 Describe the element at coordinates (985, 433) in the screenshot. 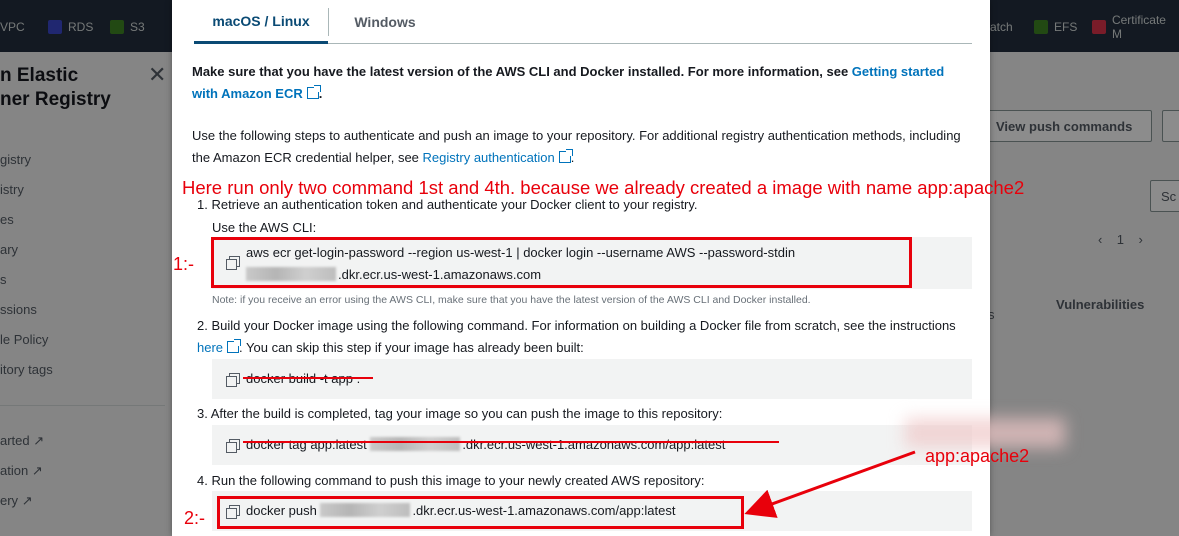

I see `redacted-area` at that location.